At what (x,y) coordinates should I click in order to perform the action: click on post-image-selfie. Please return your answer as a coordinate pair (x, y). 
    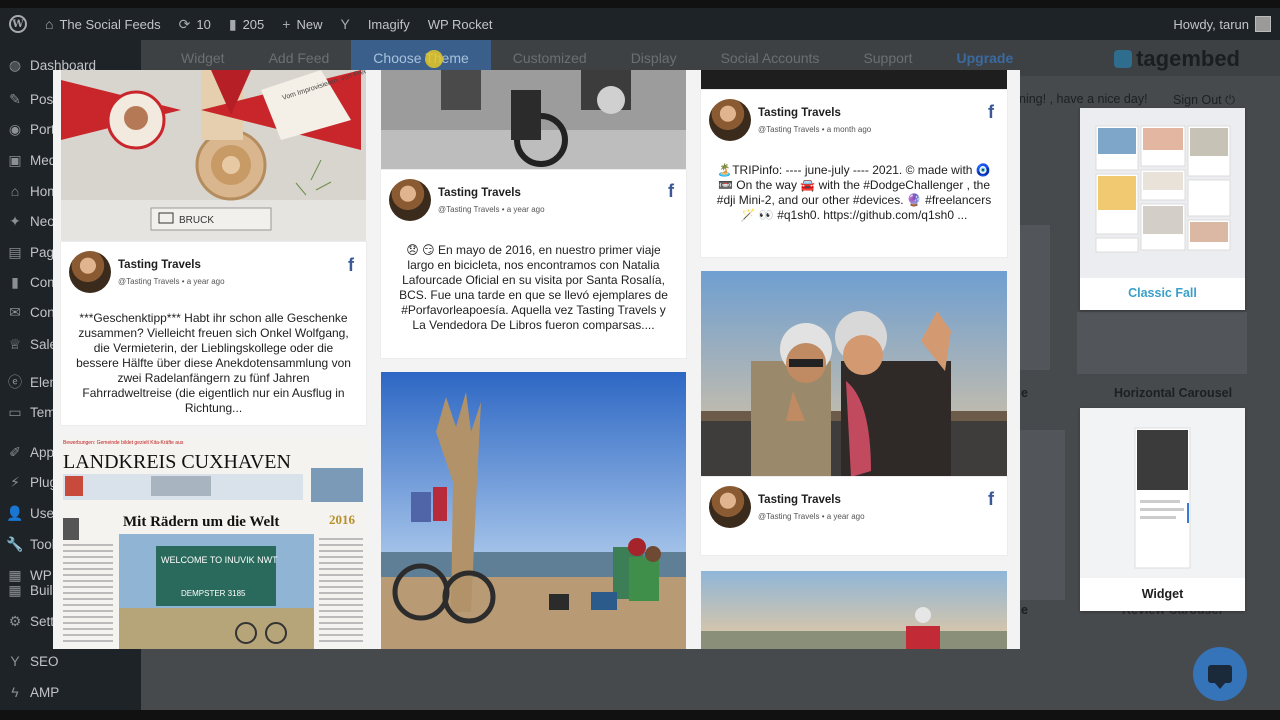
    Looking at the image, I should click on (854, 374).